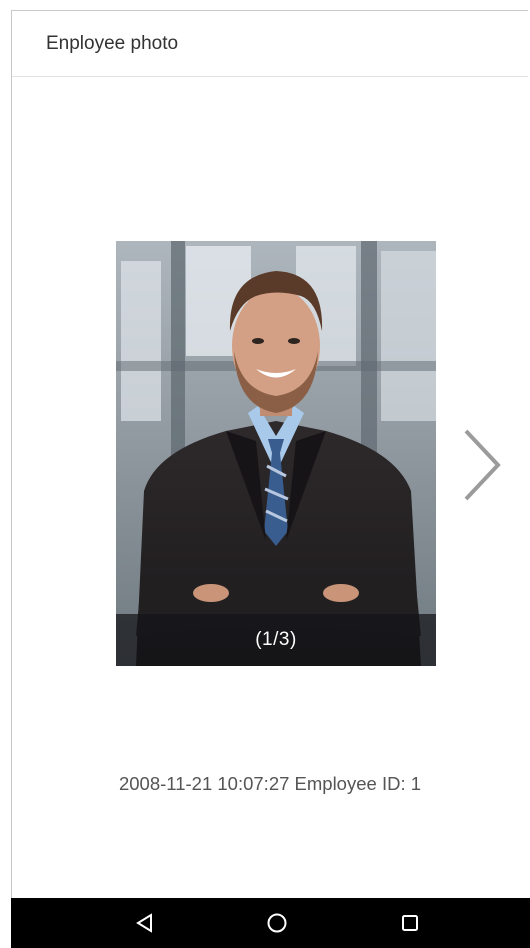 This screenshot has height=948, width=530. I want to click on chevron-right-icon, so click(482, 465).